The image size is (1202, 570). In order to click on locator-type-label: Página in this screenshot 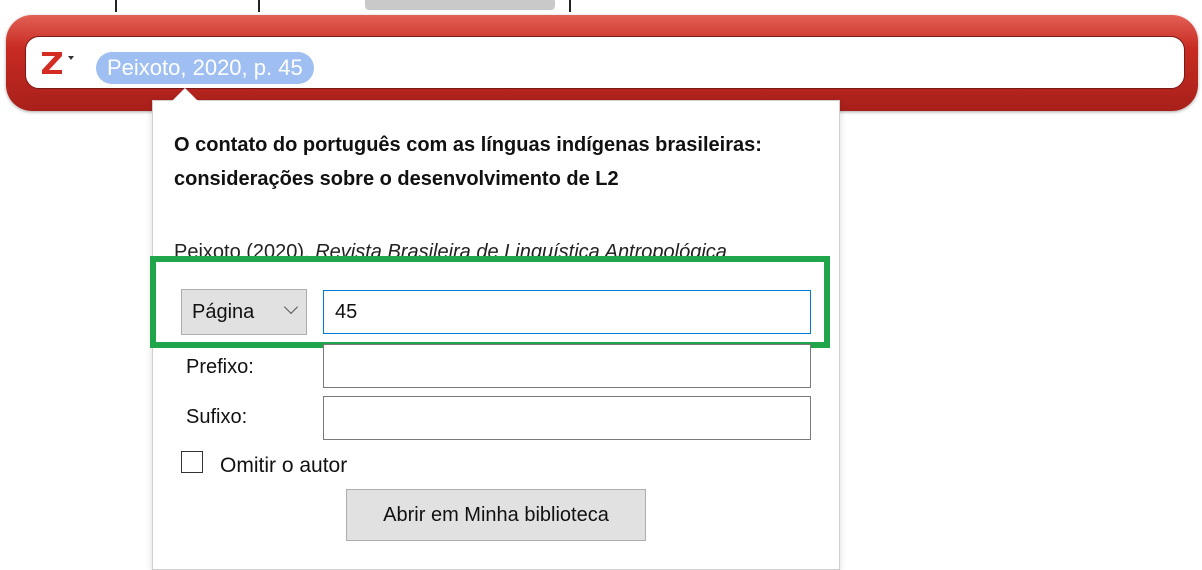, I will do `click(223, 312)`.